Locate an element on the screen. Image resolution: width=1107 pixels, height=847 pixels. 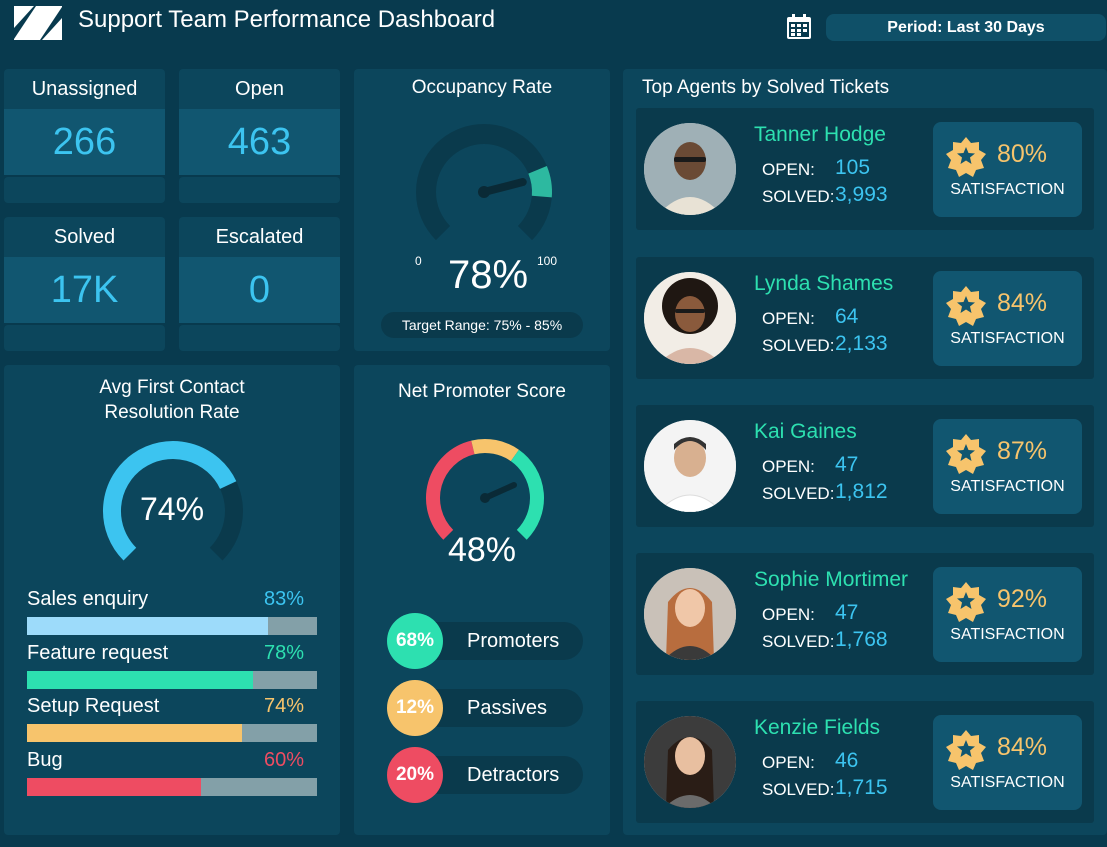
detractors-pct: 20% is located at coordinates (415, 775).